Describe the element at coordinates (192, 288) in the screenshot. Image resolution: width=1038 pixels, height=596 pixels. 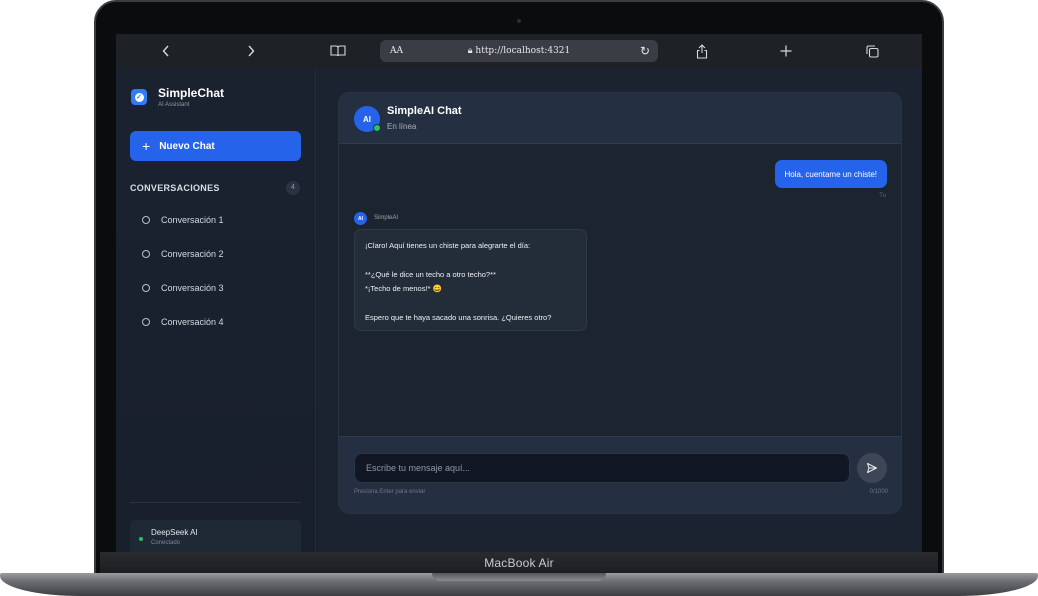
I see `conversation-label: Conversación 3` at that location.